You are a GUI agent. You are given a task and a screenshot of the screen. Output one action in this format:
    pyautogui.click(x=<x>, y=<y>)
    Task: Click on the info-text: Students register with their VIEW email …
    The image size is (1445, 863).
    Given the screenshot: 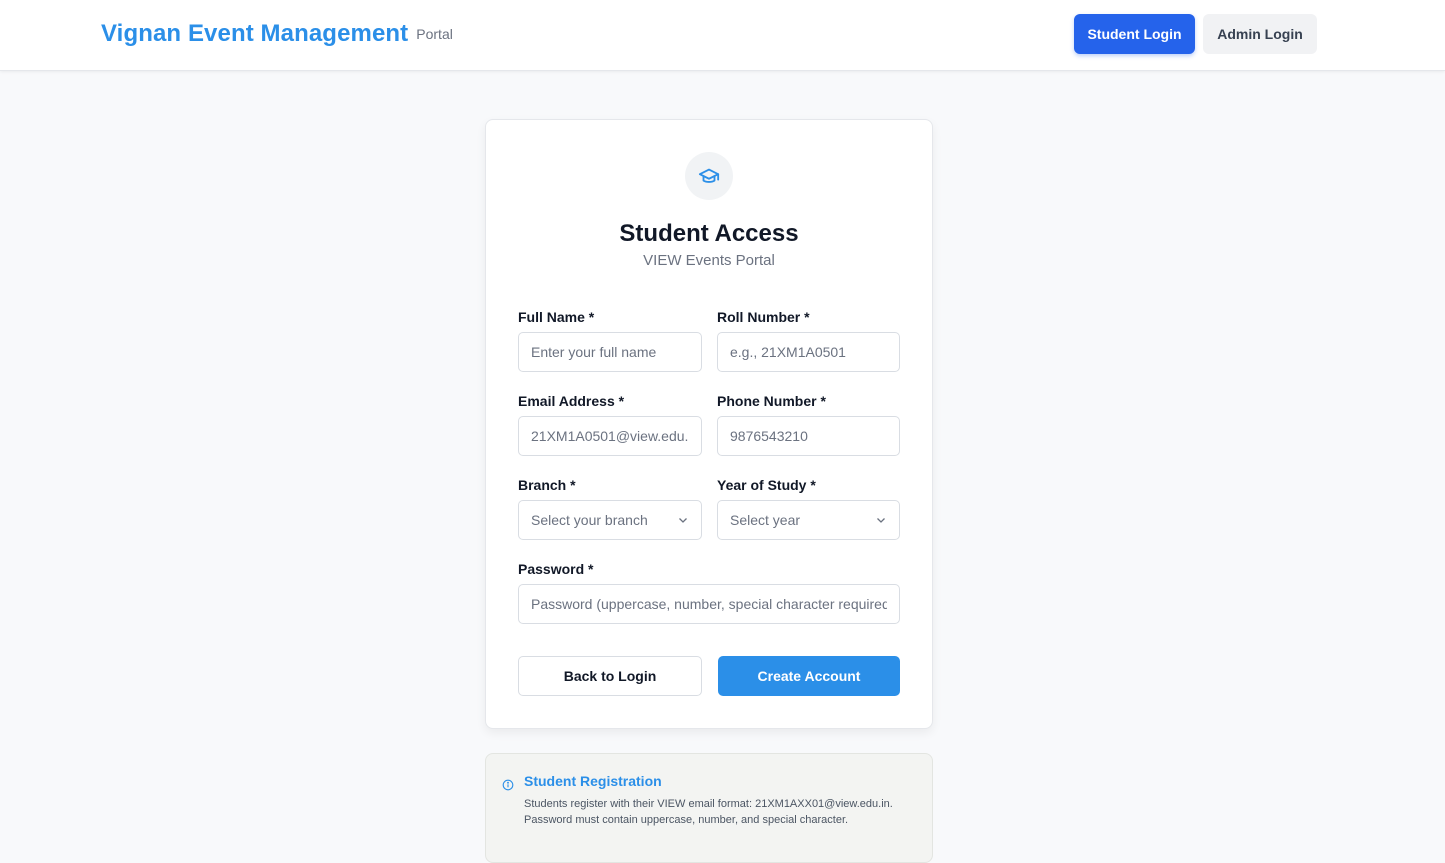 What is the action you would take?
    pyautogui.click(x=708, y=812)
    